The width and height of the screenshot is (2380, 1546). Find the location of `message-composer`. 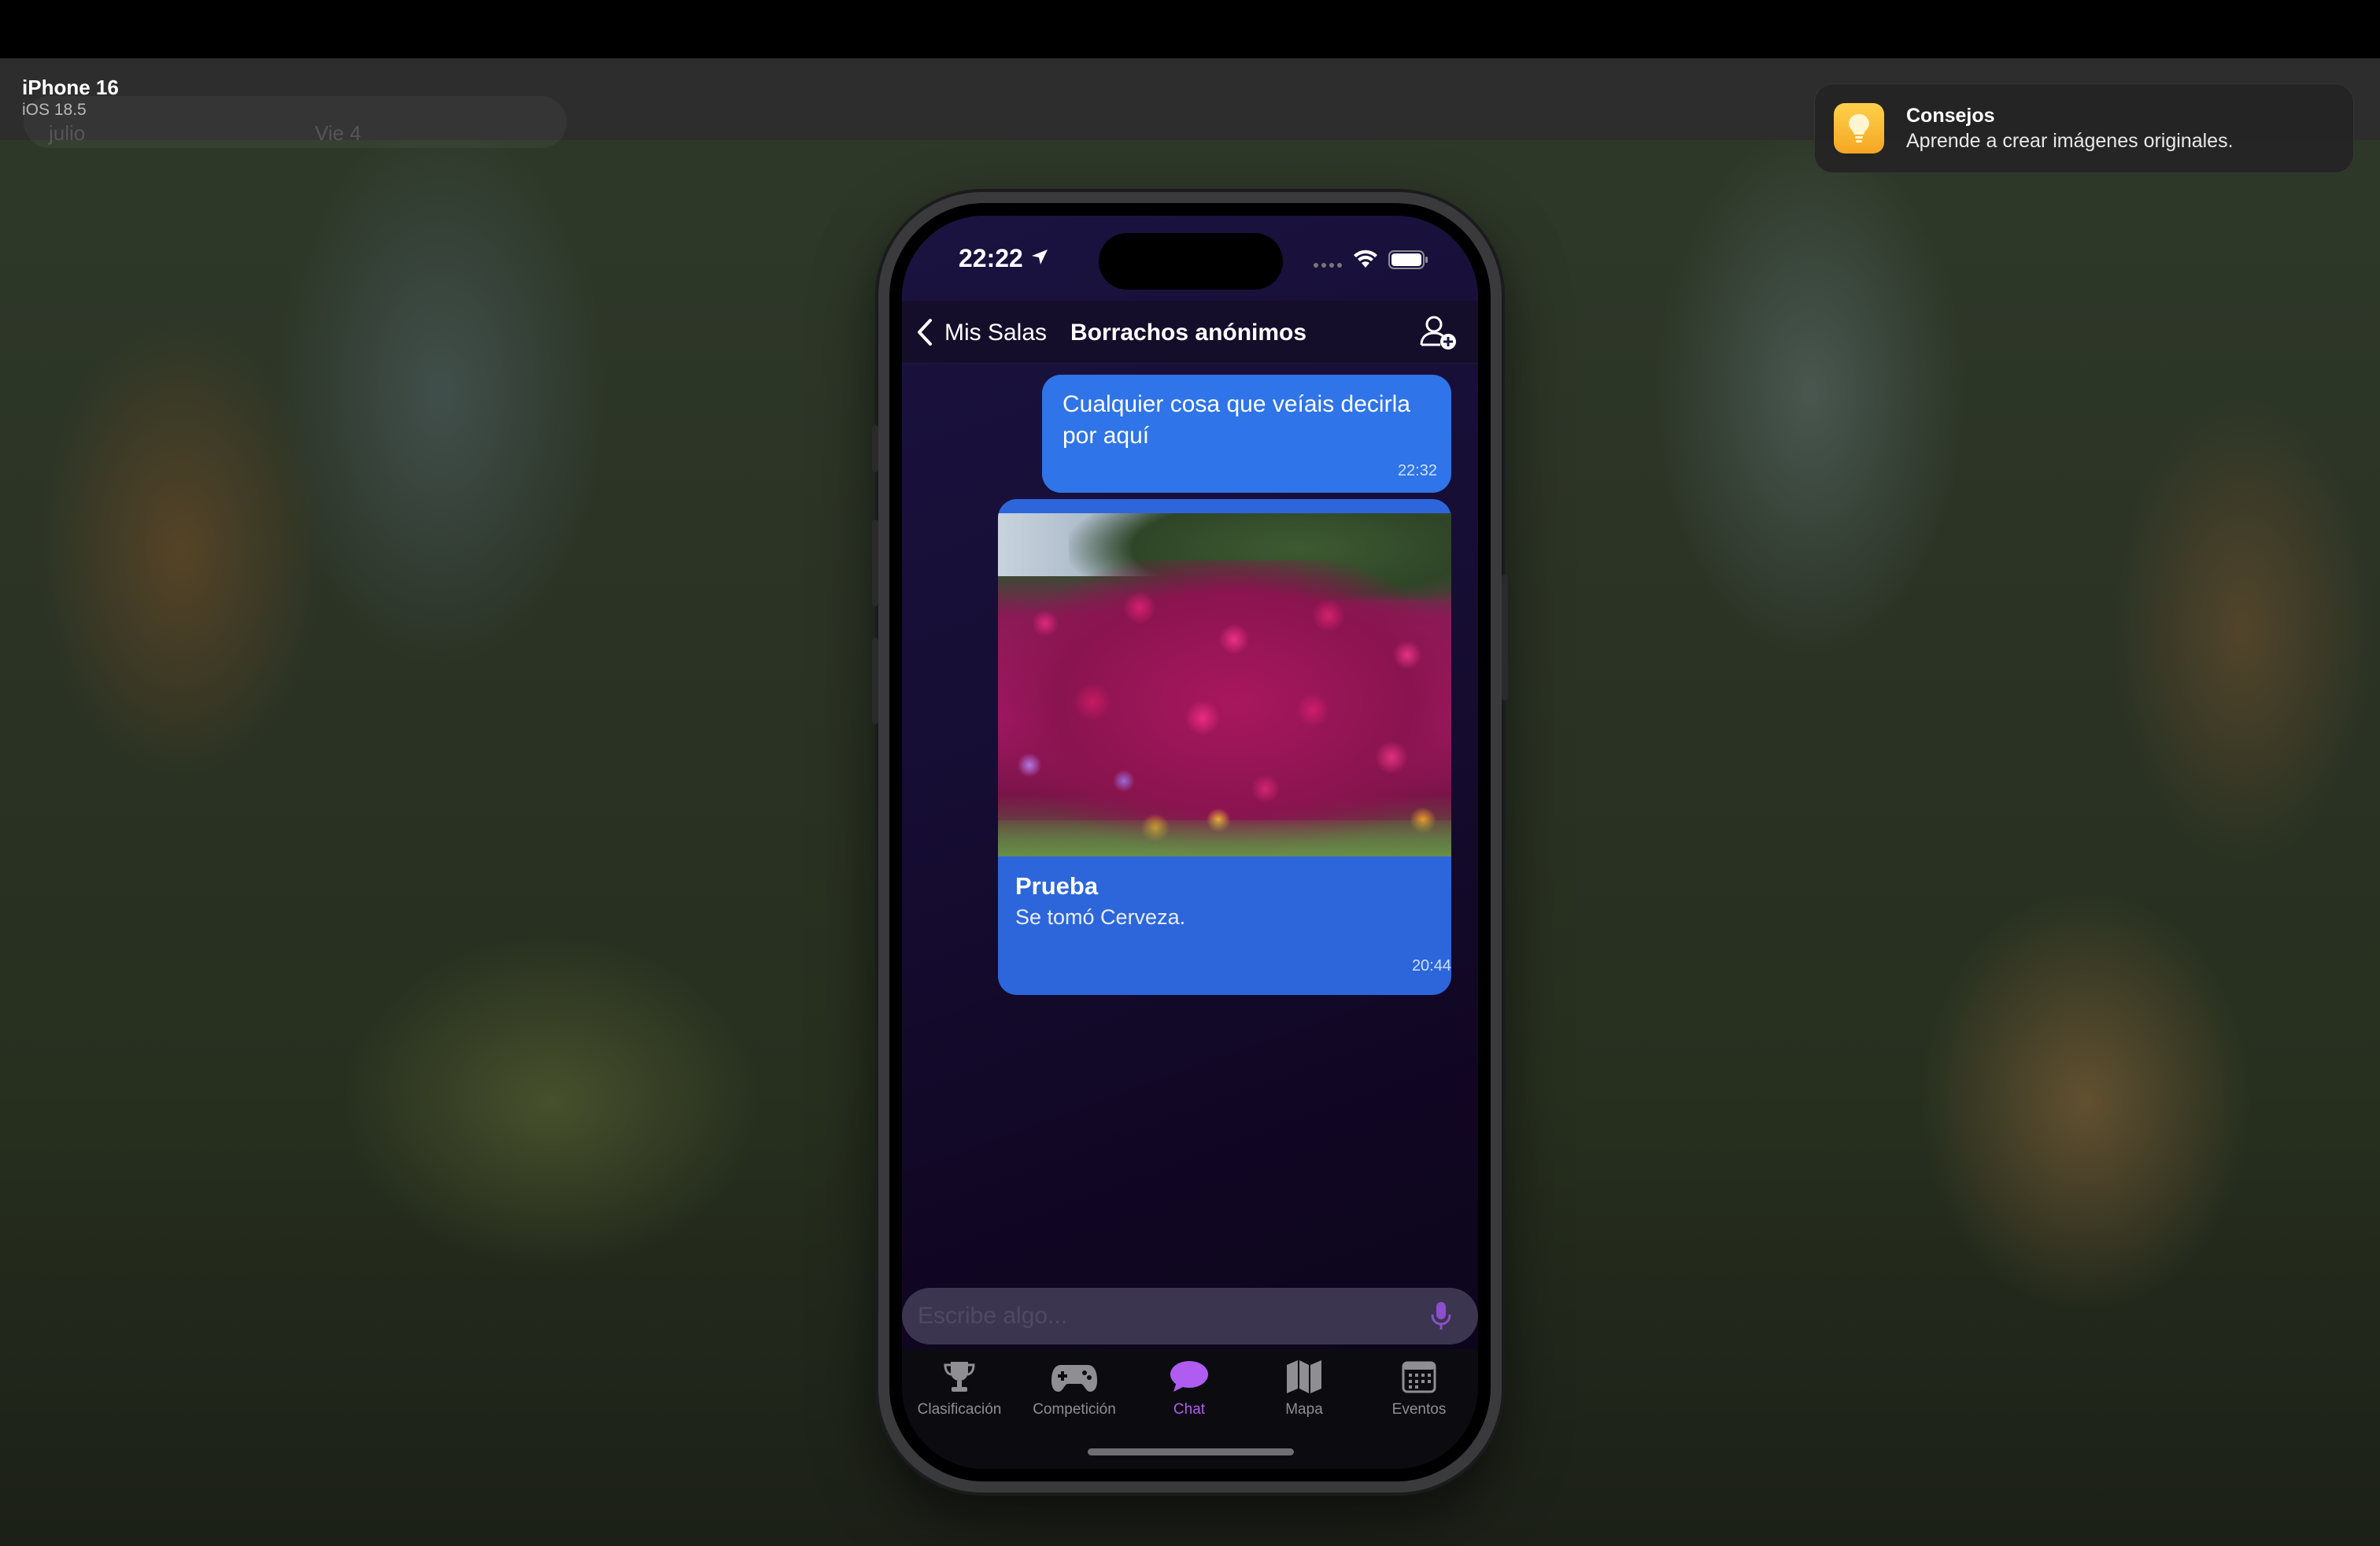

message-composer is located at coordinates (1190, 1316).